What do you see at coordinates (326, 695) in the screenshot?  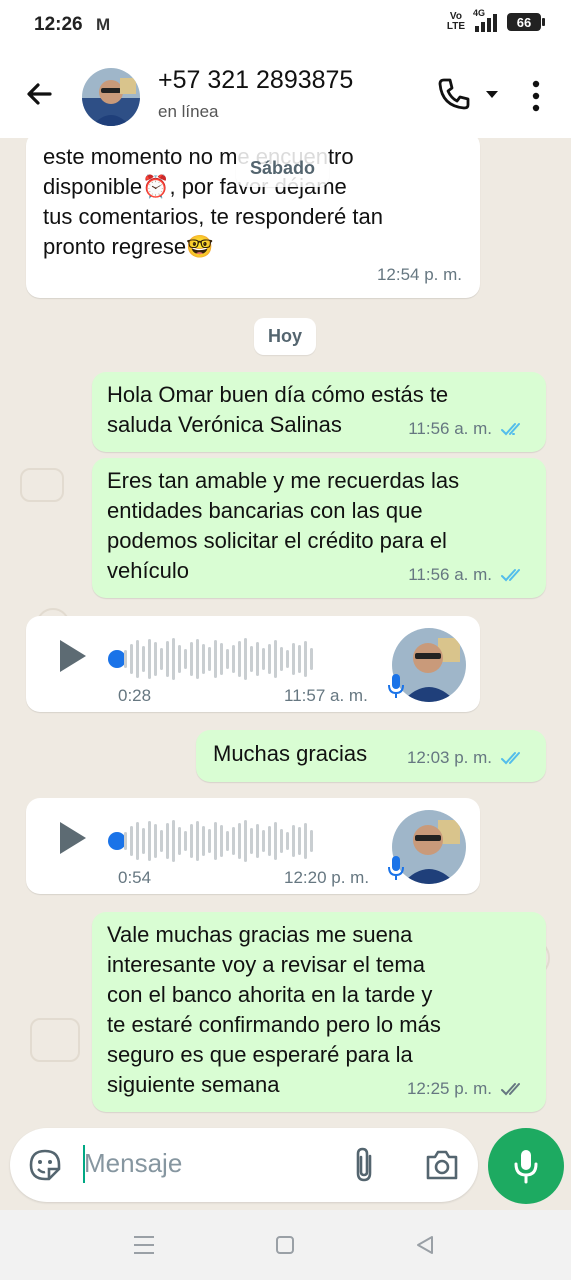 I see `message-time: 11:57 a. m.` at bounding box center [326, 695].